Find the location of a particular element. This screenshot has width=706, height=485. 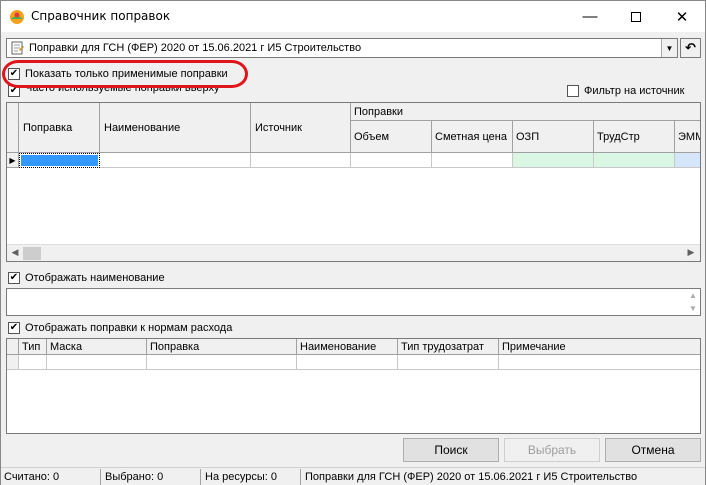

row-indicator is located at coordinates (13, 362).